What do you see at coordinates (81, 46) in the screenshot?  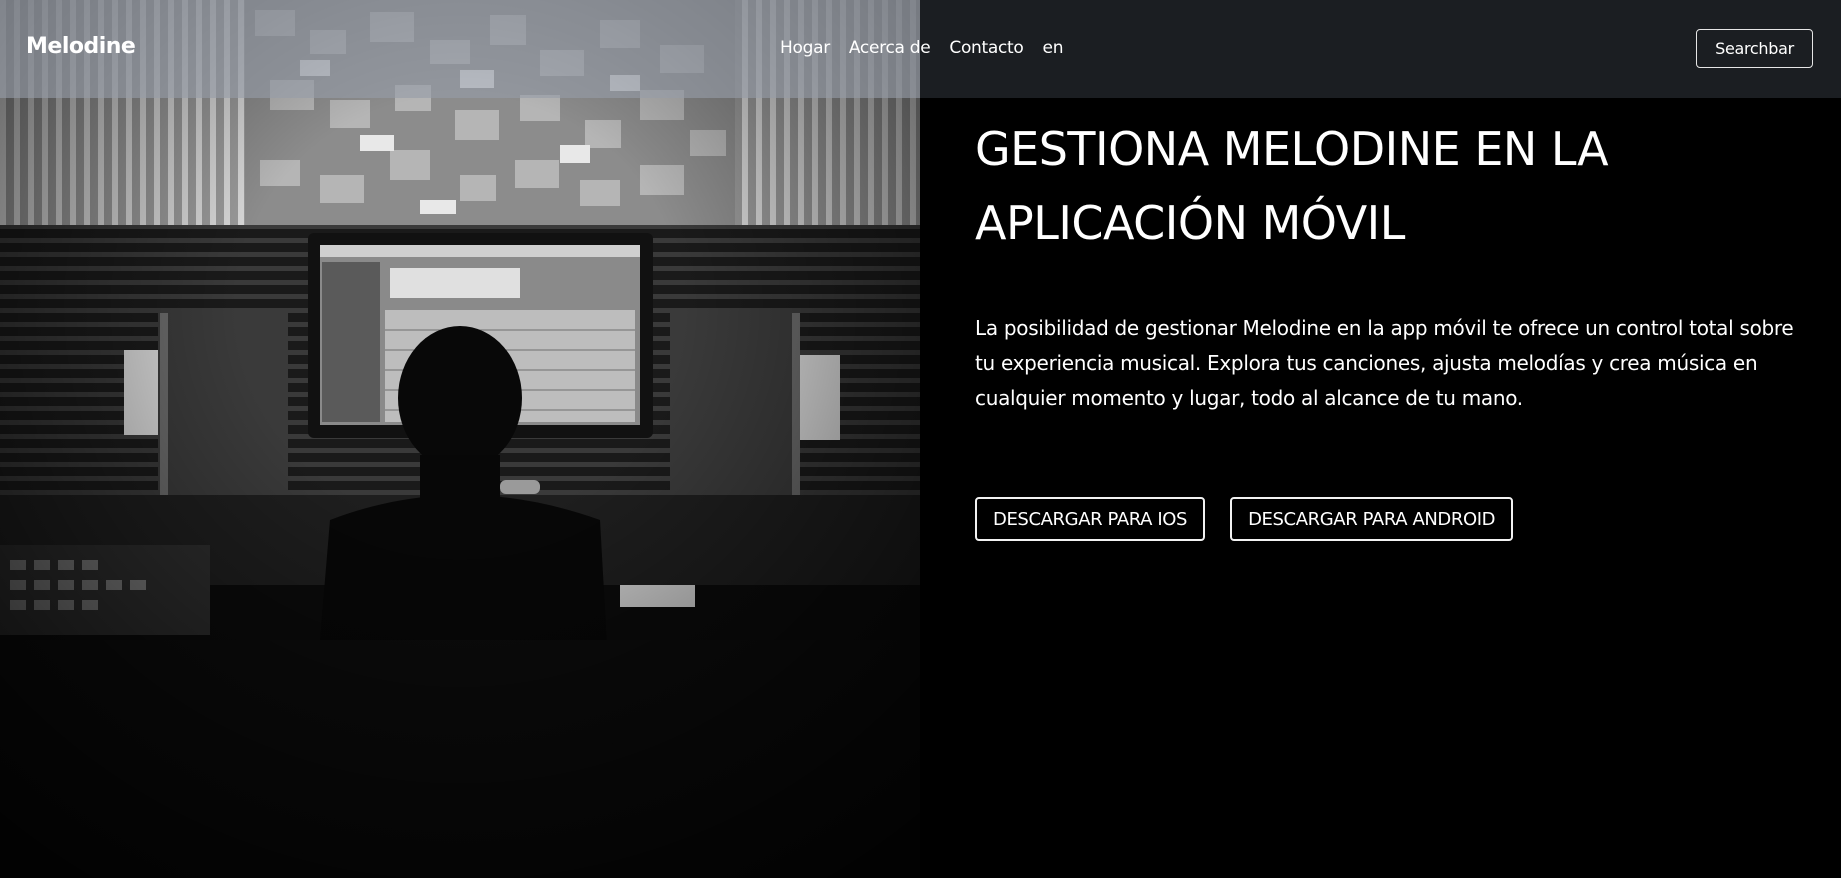 I see `brand-logo: Melodine` at bounding box center [81, 46].